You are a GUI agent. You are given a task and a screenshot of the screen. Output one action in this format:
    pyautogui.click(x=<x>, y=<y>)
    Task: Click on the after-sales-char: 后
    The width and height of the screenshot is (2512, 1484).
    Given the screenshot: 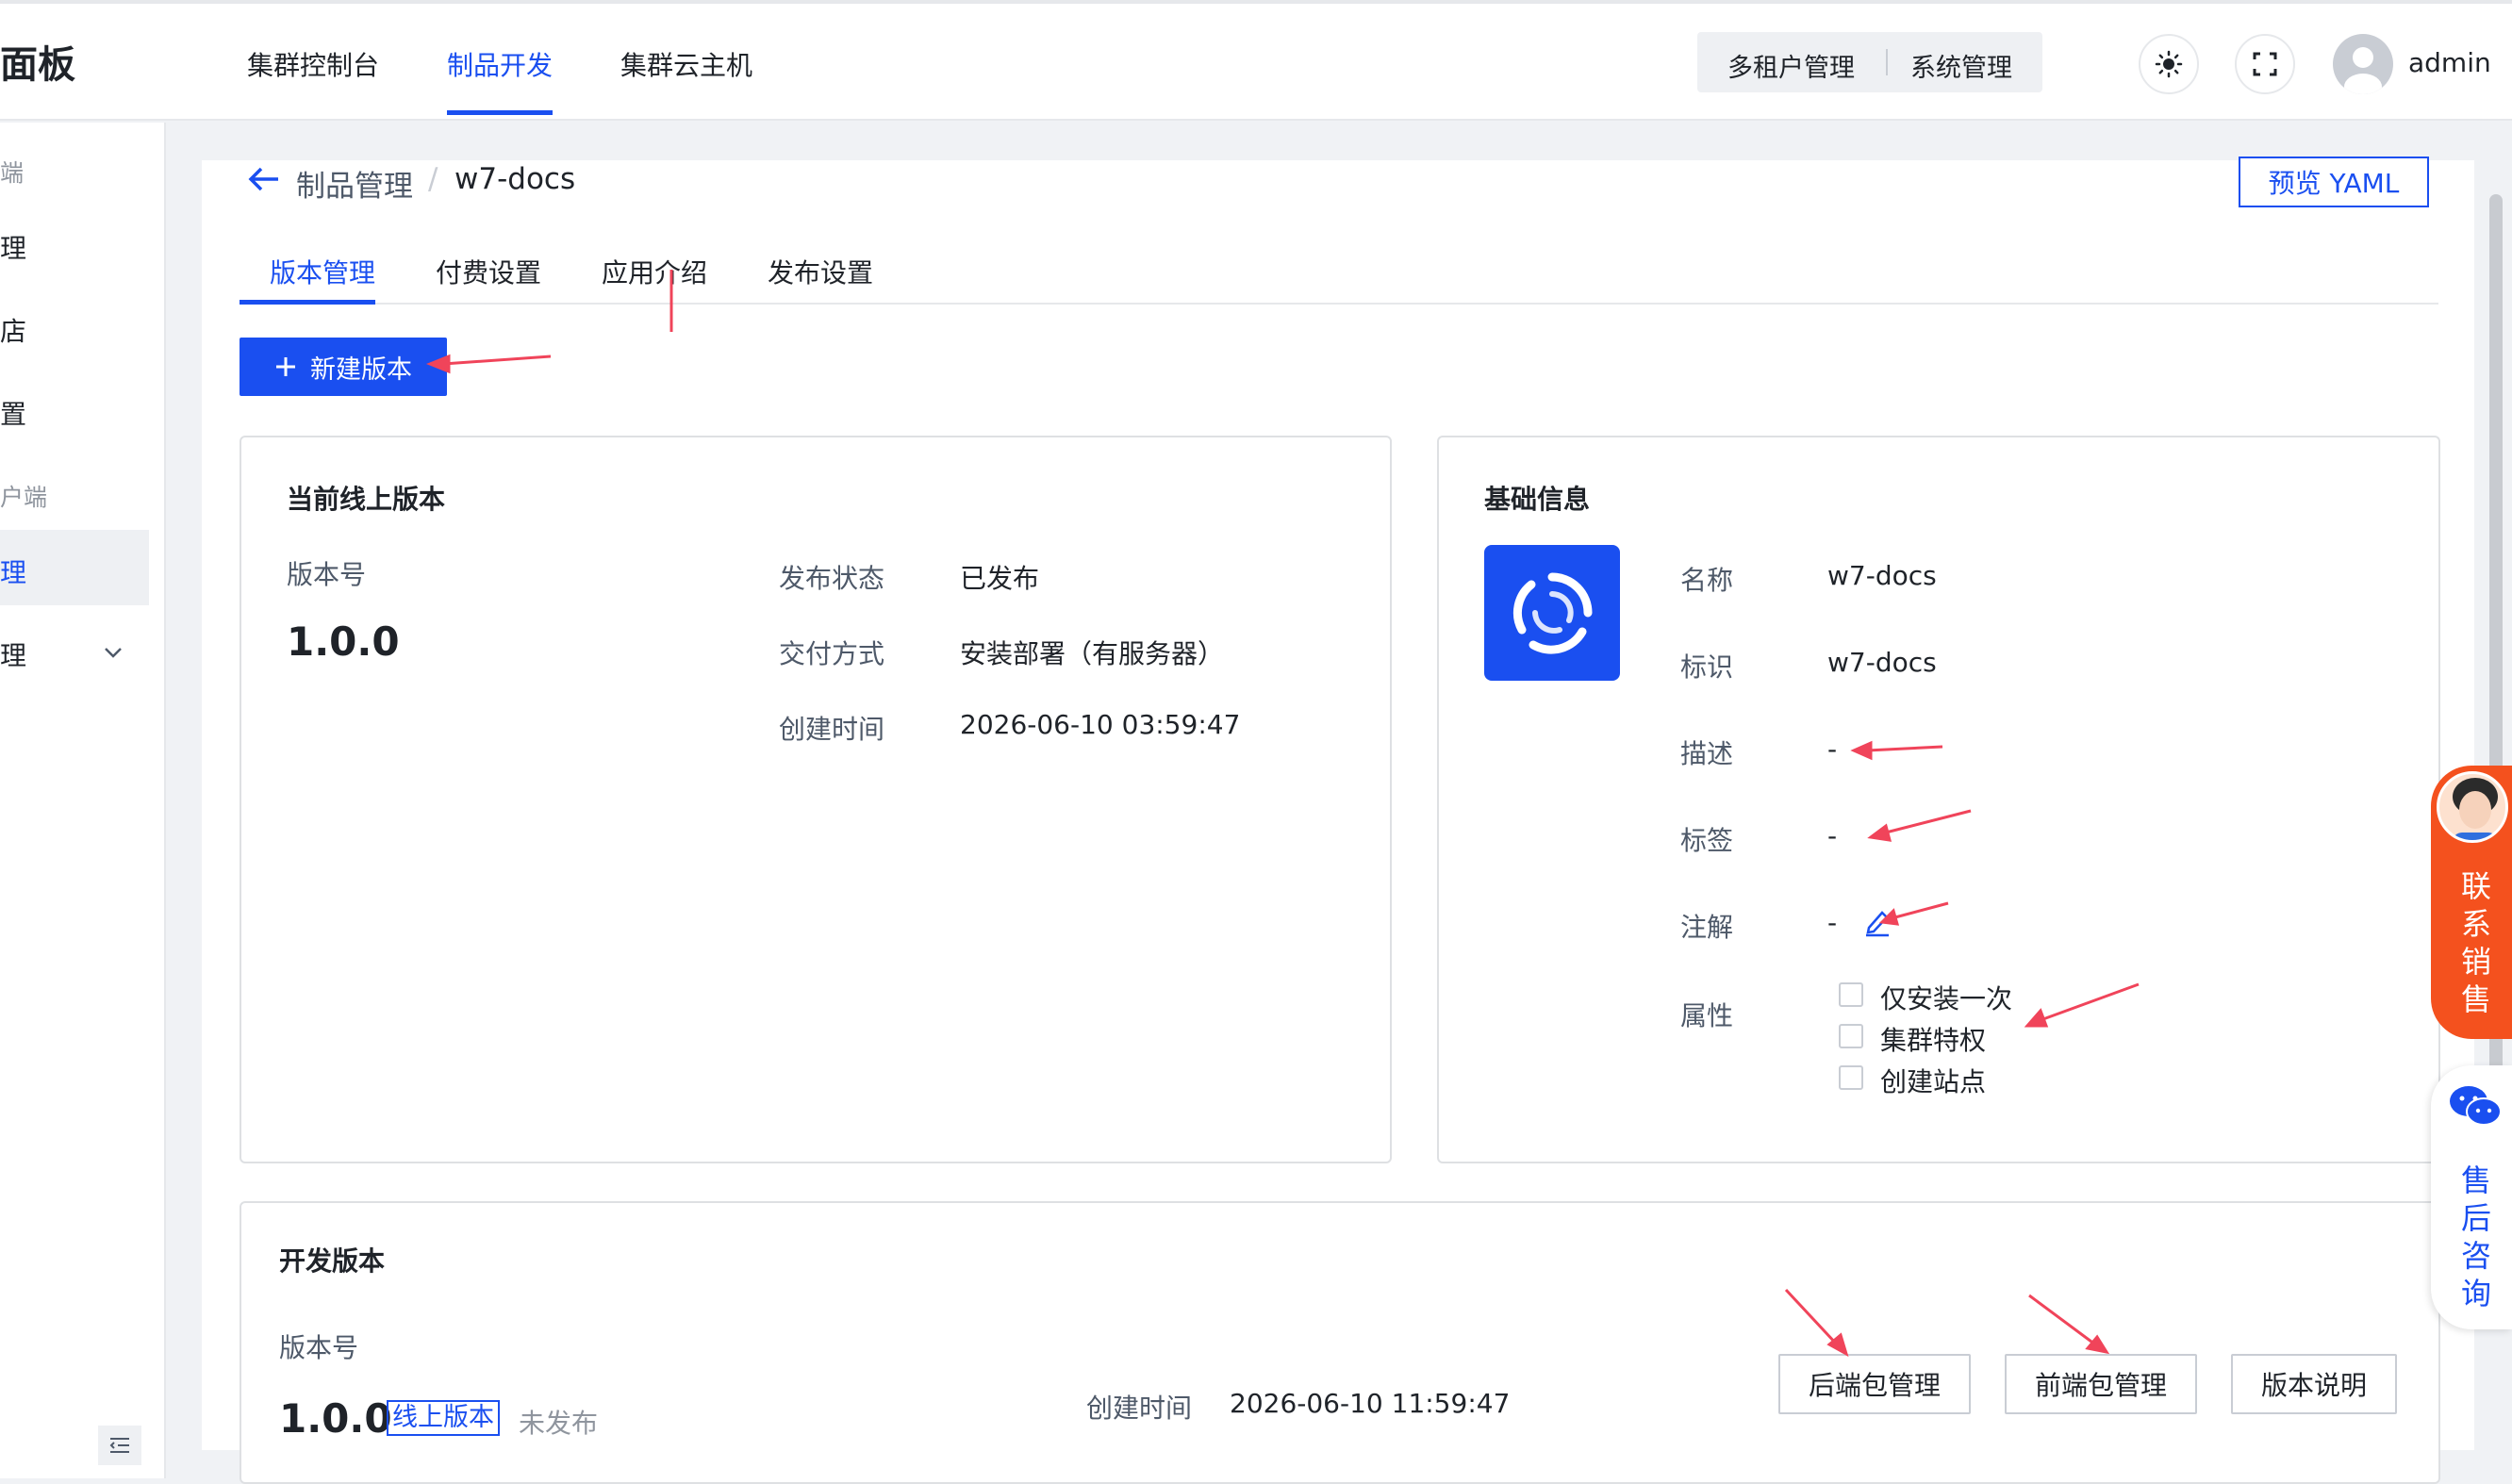 What is the action you would take?
    pyautogui.click(x=2475, y=1218)
    